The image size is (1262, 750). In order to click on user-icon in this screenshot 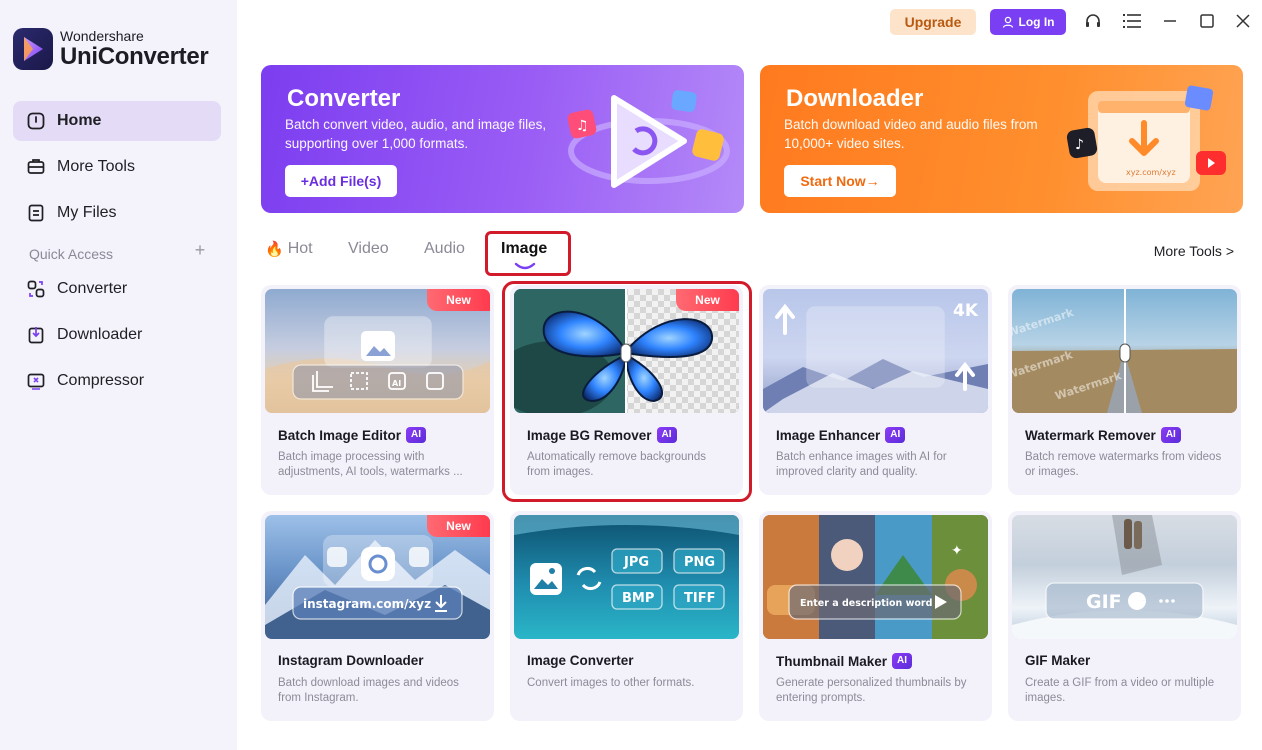, I will do `click(1007, 22)`.